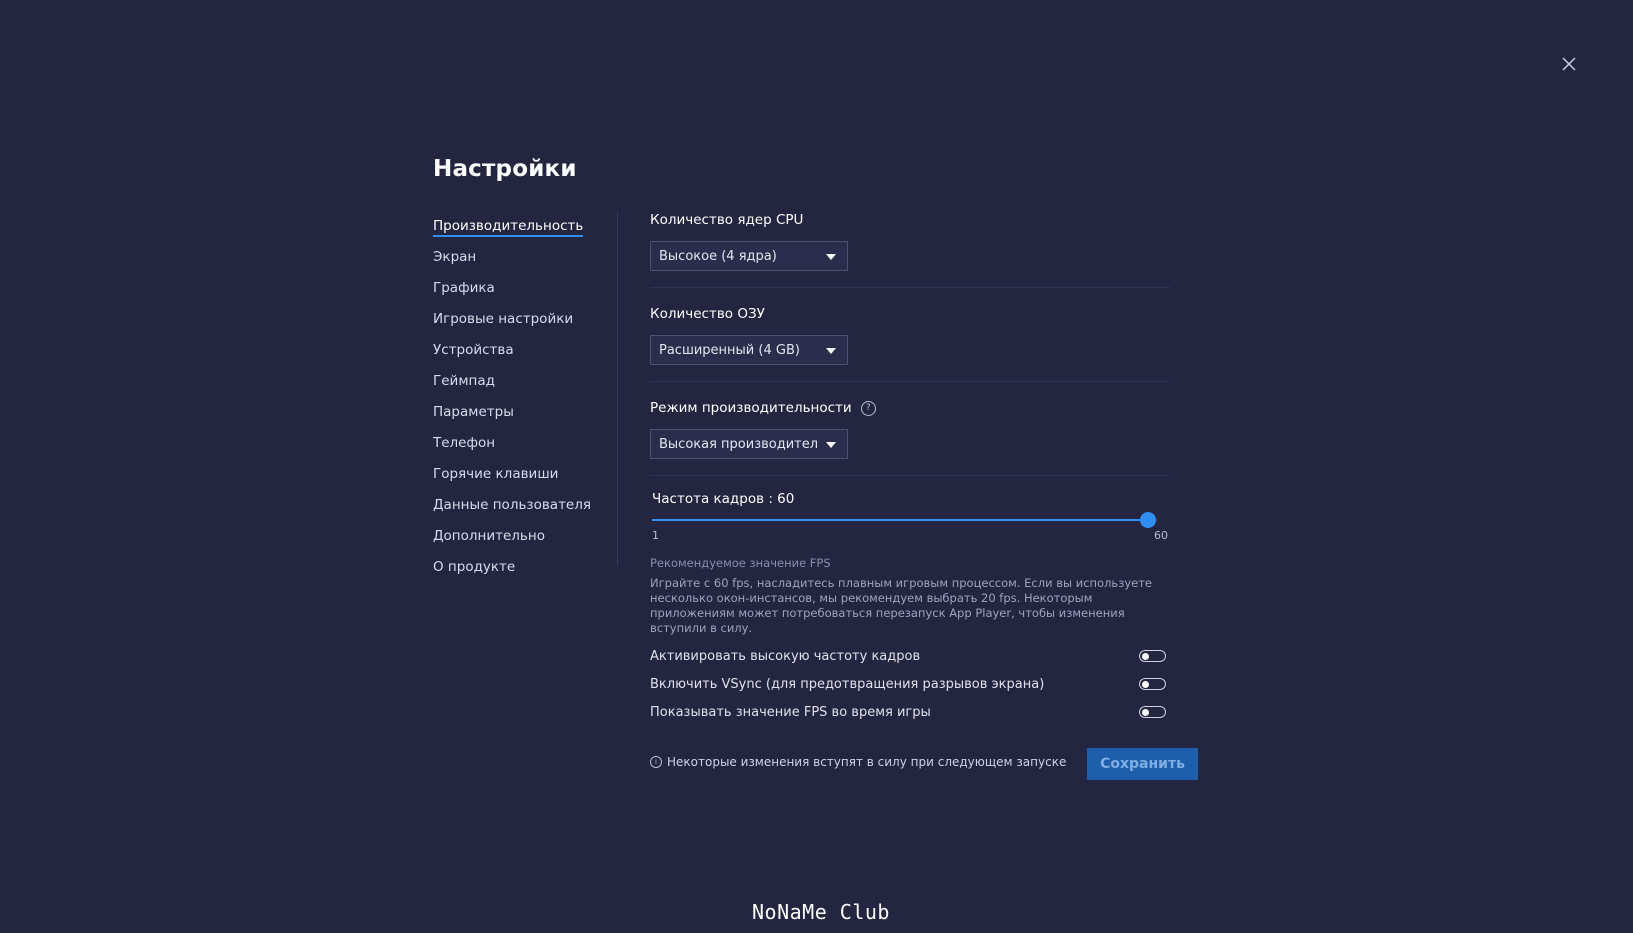 This screenshot has height=933, width=1633. I want to click on performance-mode-select-value: Высокая производительность, so click(739, 444).